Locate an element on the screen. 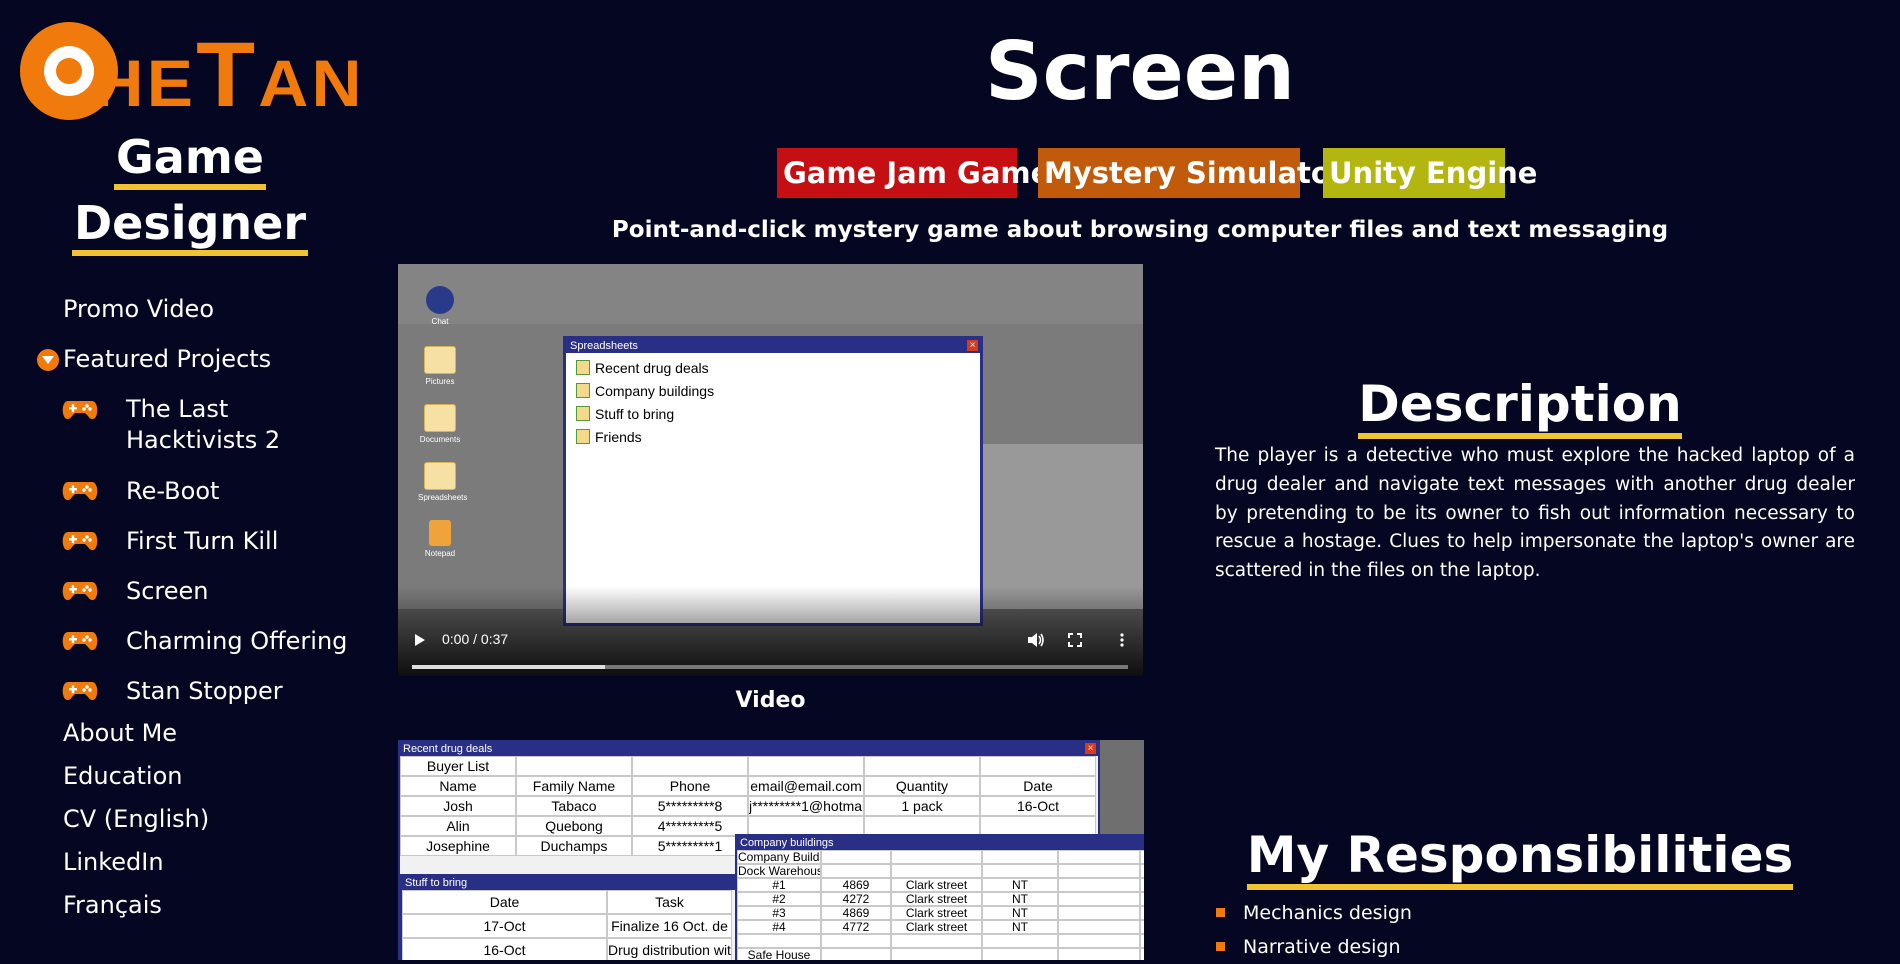  file-item: Stuff to bring is located at coordinates (773, 414).